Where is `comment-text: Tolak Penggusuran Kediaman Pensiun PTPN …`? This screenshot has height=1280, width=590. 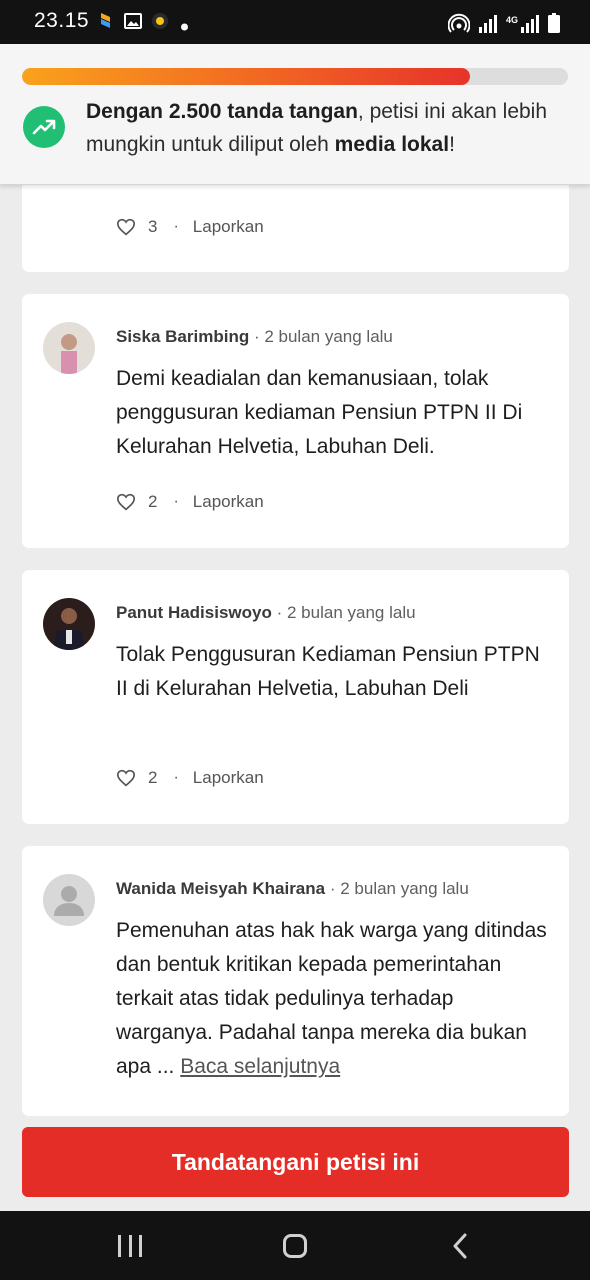 comment-text: Tolak Penggusuran Kediaman Pensiun PTPN … is located at coordinates (328, 671).